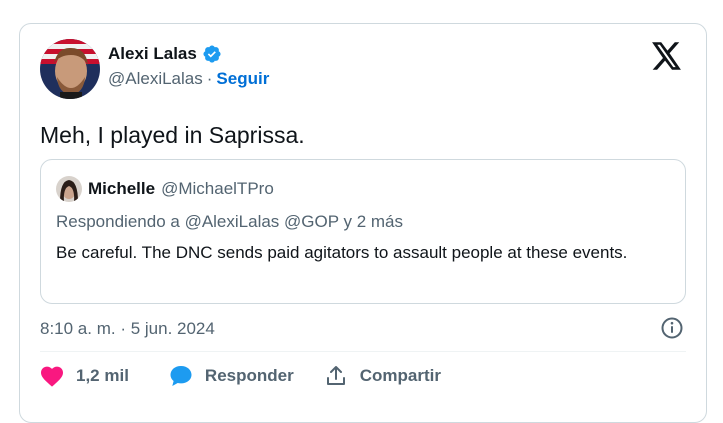 The width and height of the screenshot is (723, 423). I want to click on speech-bubble-icon, so click(181, 376).